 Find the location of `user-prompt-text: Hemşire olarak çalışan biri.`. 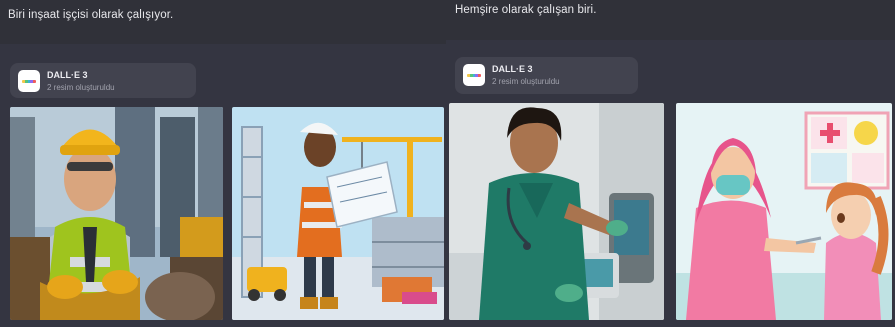

user-prompt-text: Hemşire olarak çalışan biri. is located at coordinates (526, 10).